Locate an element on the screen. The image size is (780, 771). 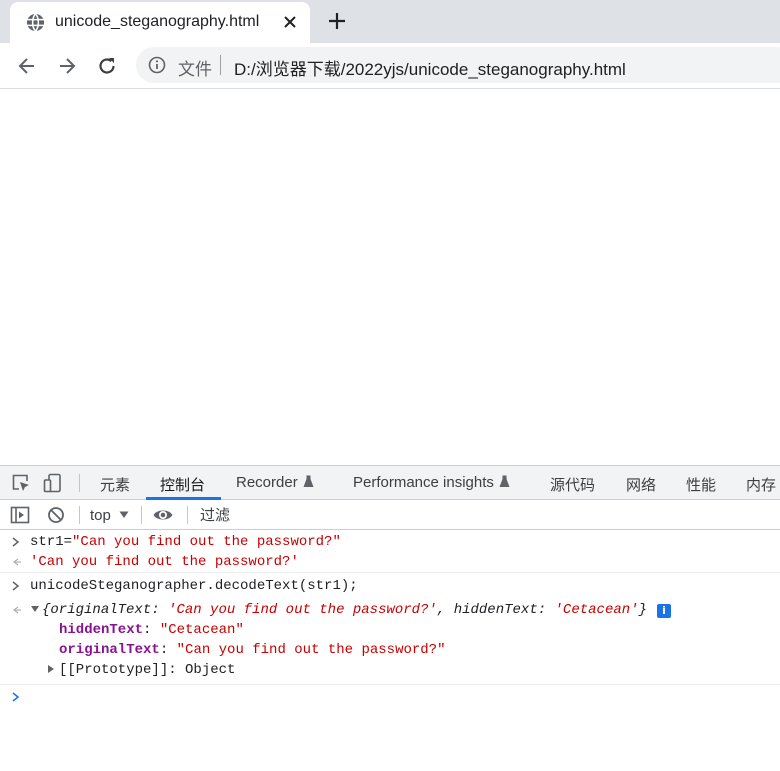
console-toolbar: top is located at coordinates (390, 515).